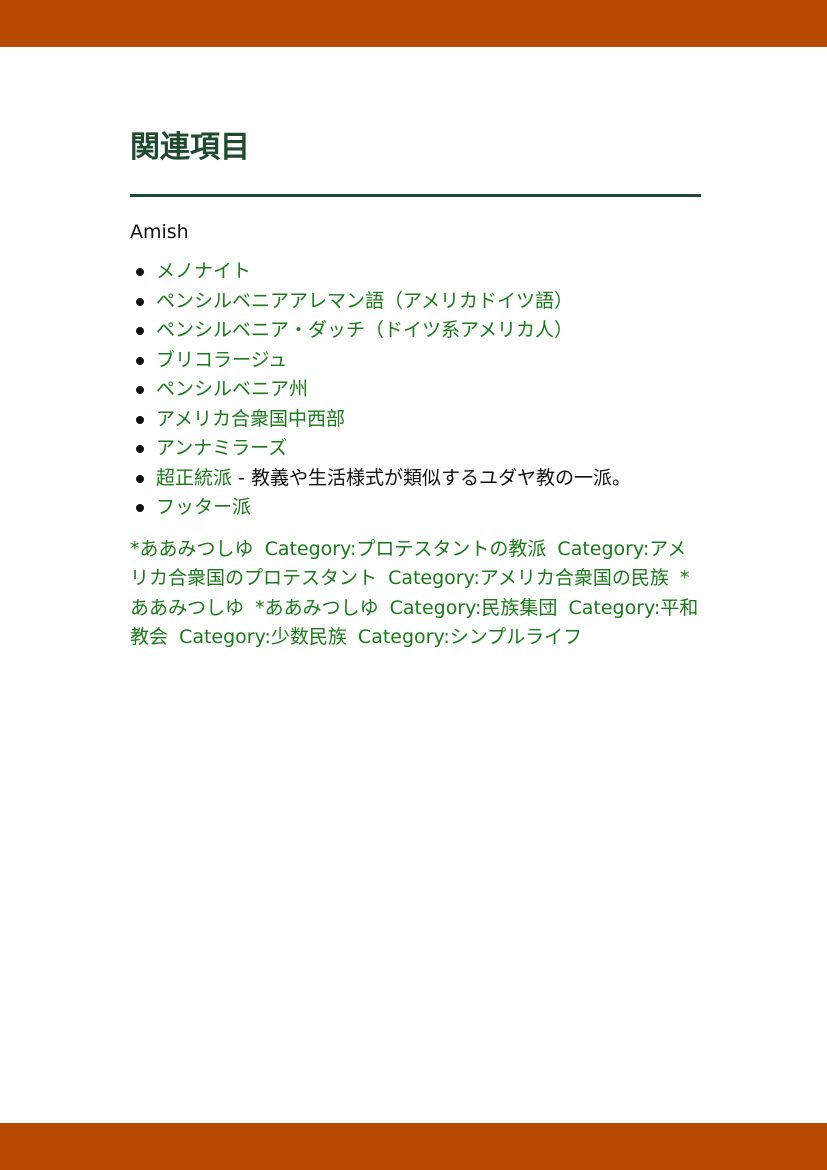 The image size is (827, 1170). I want to click on list-item: ペンシルベニアアレマン語（アメリカドイツ語）, so click(418, 302).